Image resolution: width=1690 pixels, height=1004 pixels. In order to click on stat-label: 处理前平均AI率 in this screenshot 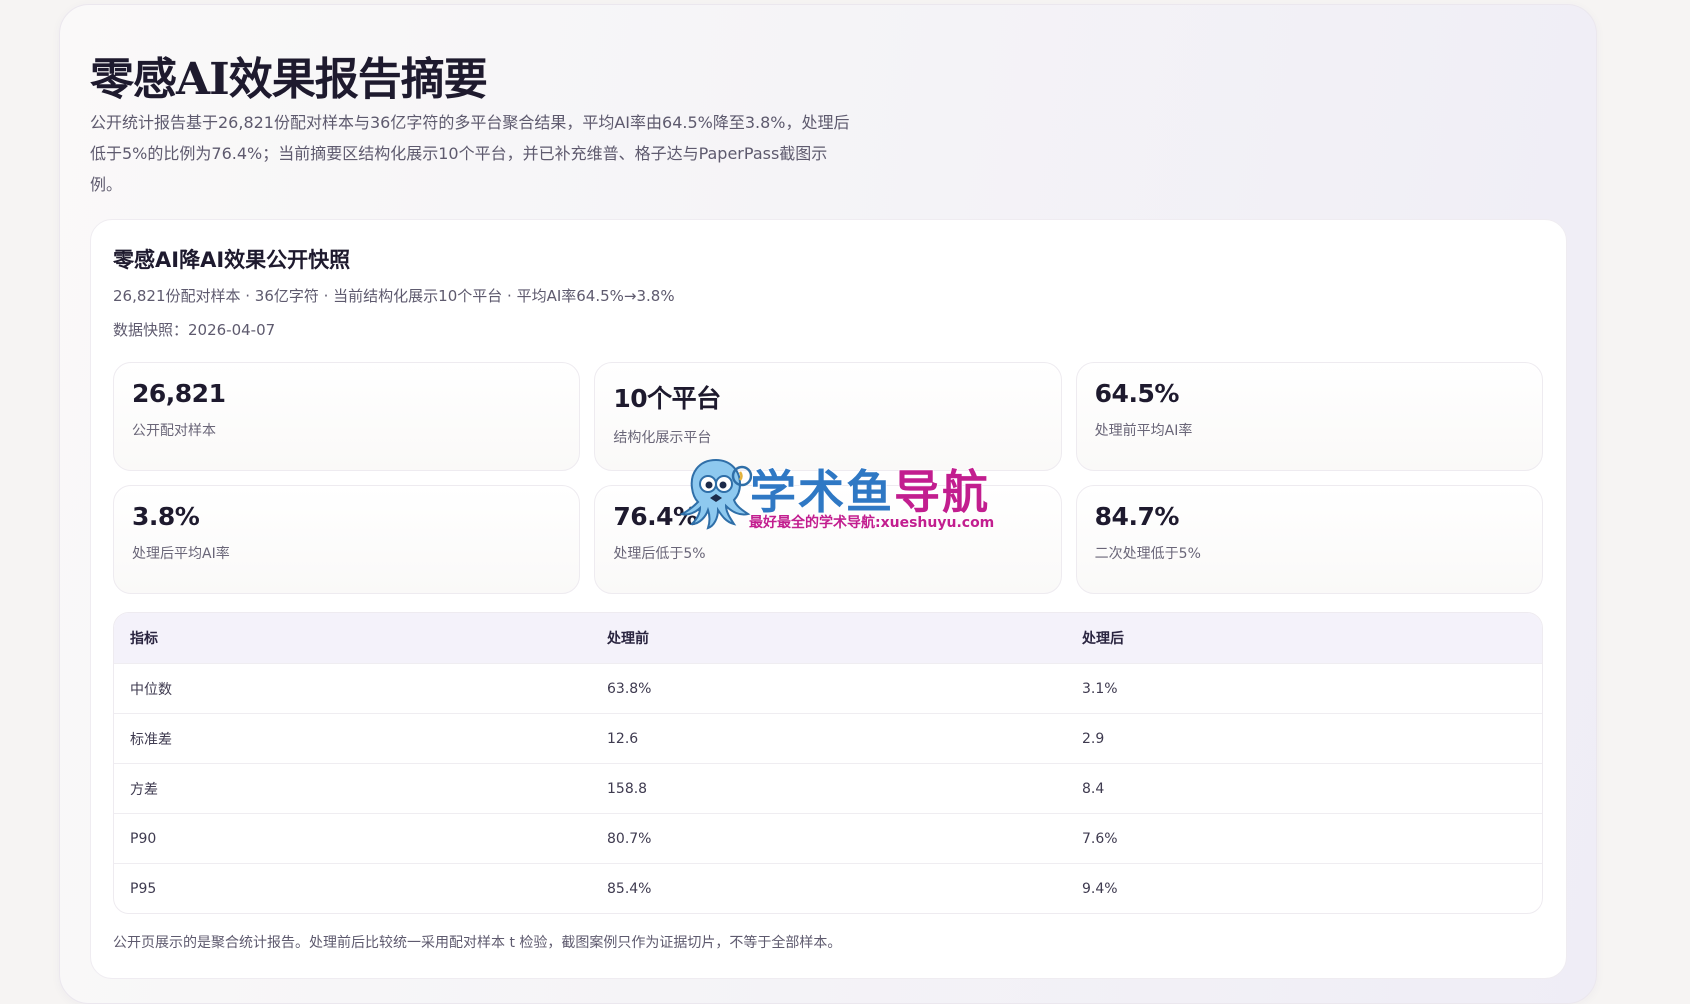, I will do `click(1143, 431)`.